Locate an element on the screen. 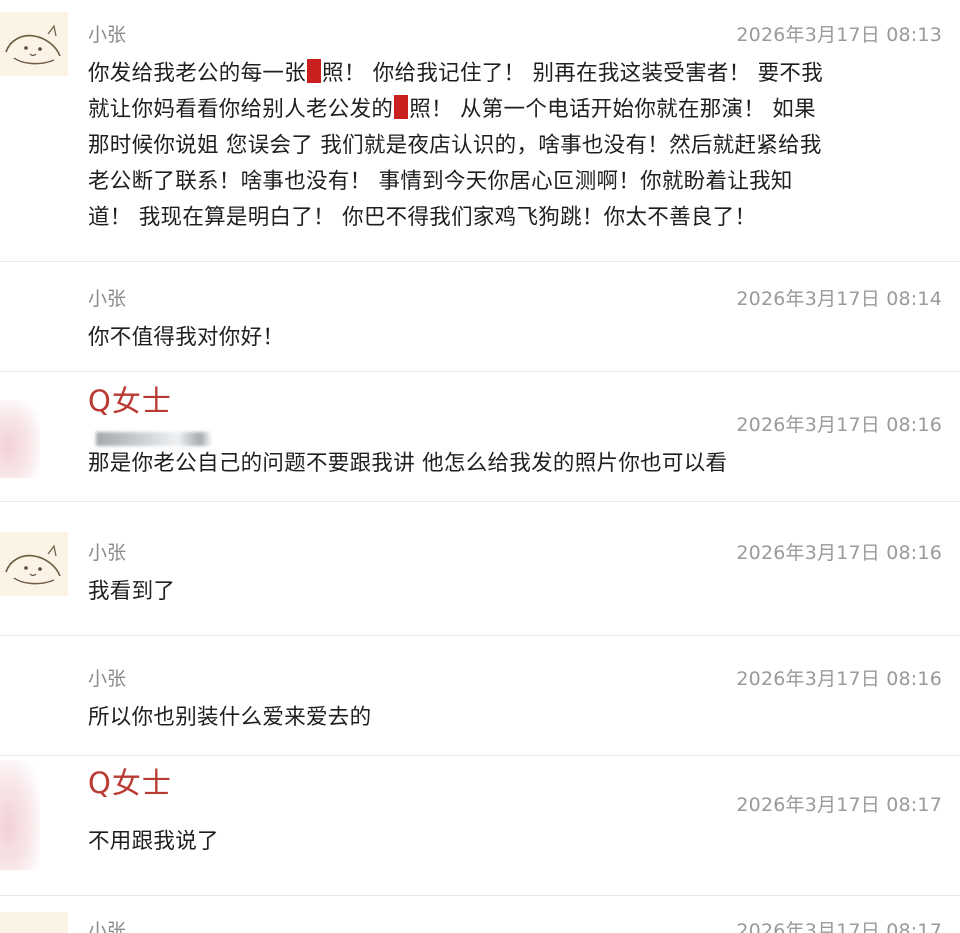 The image size is (960, 933). message-line: 老公断了联系！啥事也没有！ 事情到今天你居心叵测啊！你就盼着让我知 is located at coordinates (440, 181).